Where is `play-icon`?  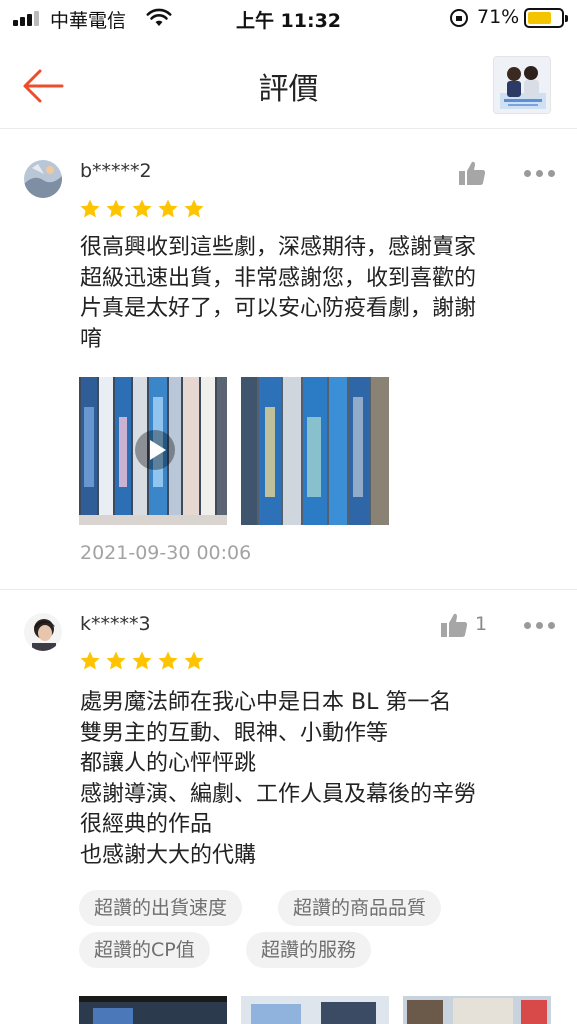 play-icon is located at coordinates (155, 450).